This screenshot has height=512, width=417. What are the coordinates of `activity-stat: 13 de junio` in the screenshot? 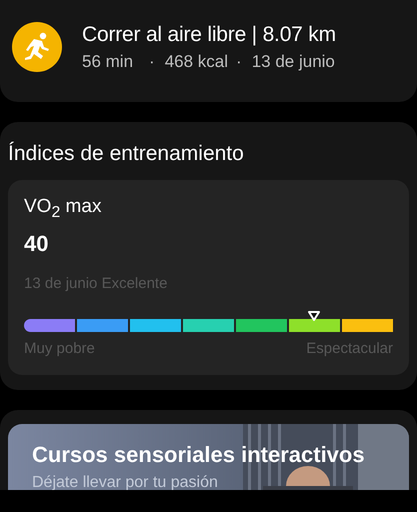 It's located at (293, 62).